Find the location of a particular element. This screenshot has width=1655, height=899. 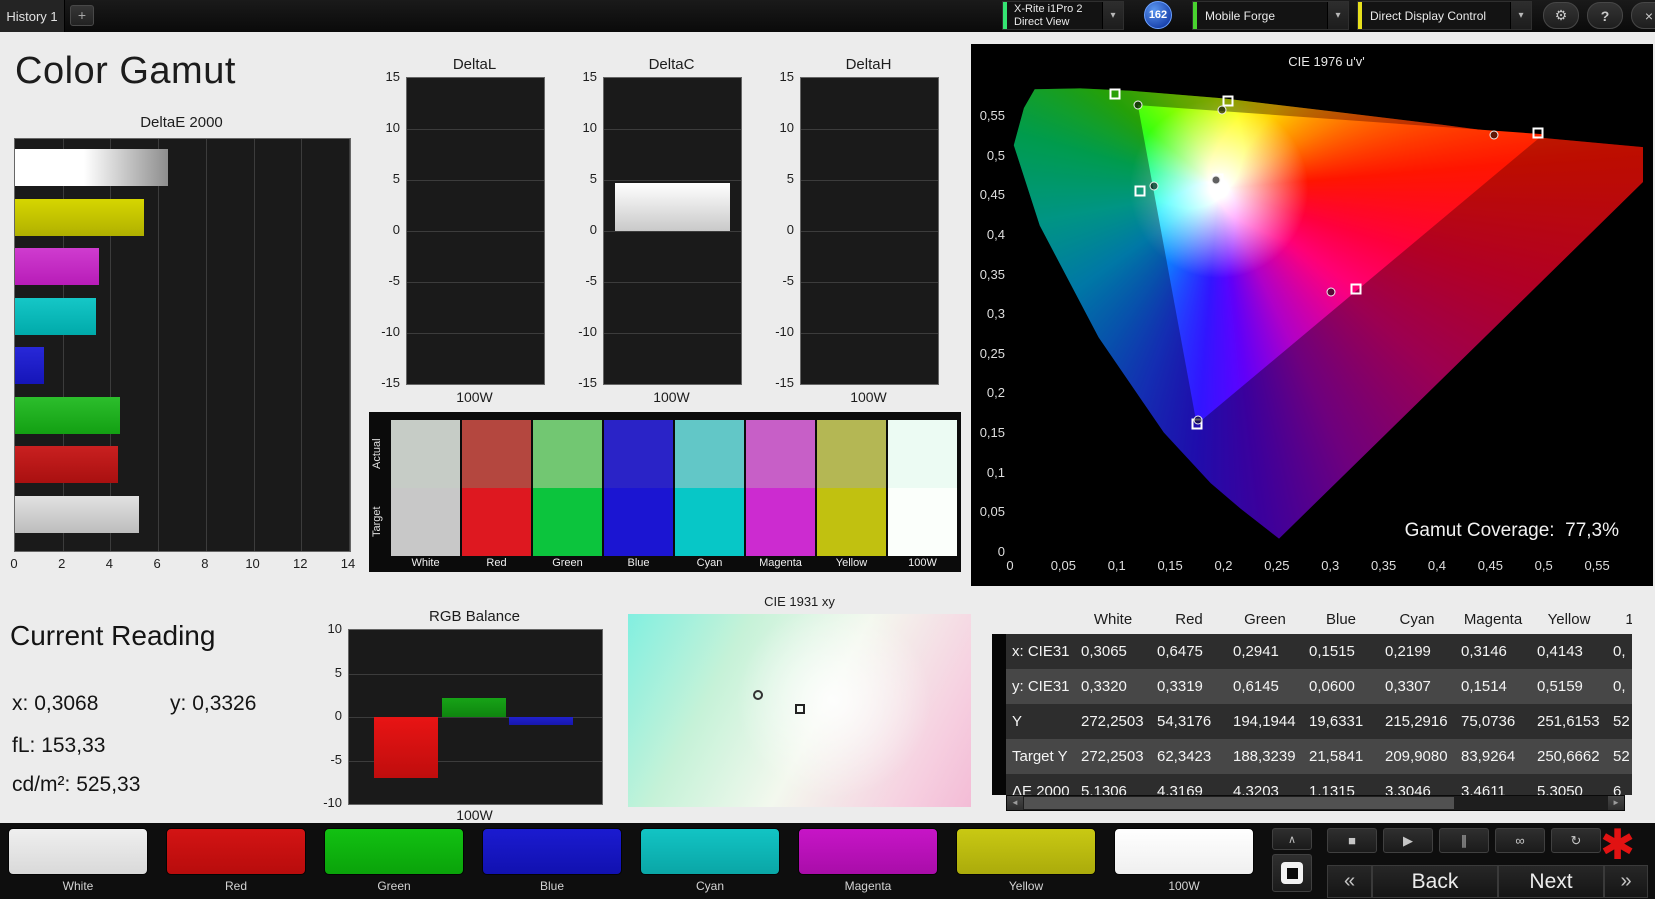

close-icon: × is located at coordinates (1643, 15).